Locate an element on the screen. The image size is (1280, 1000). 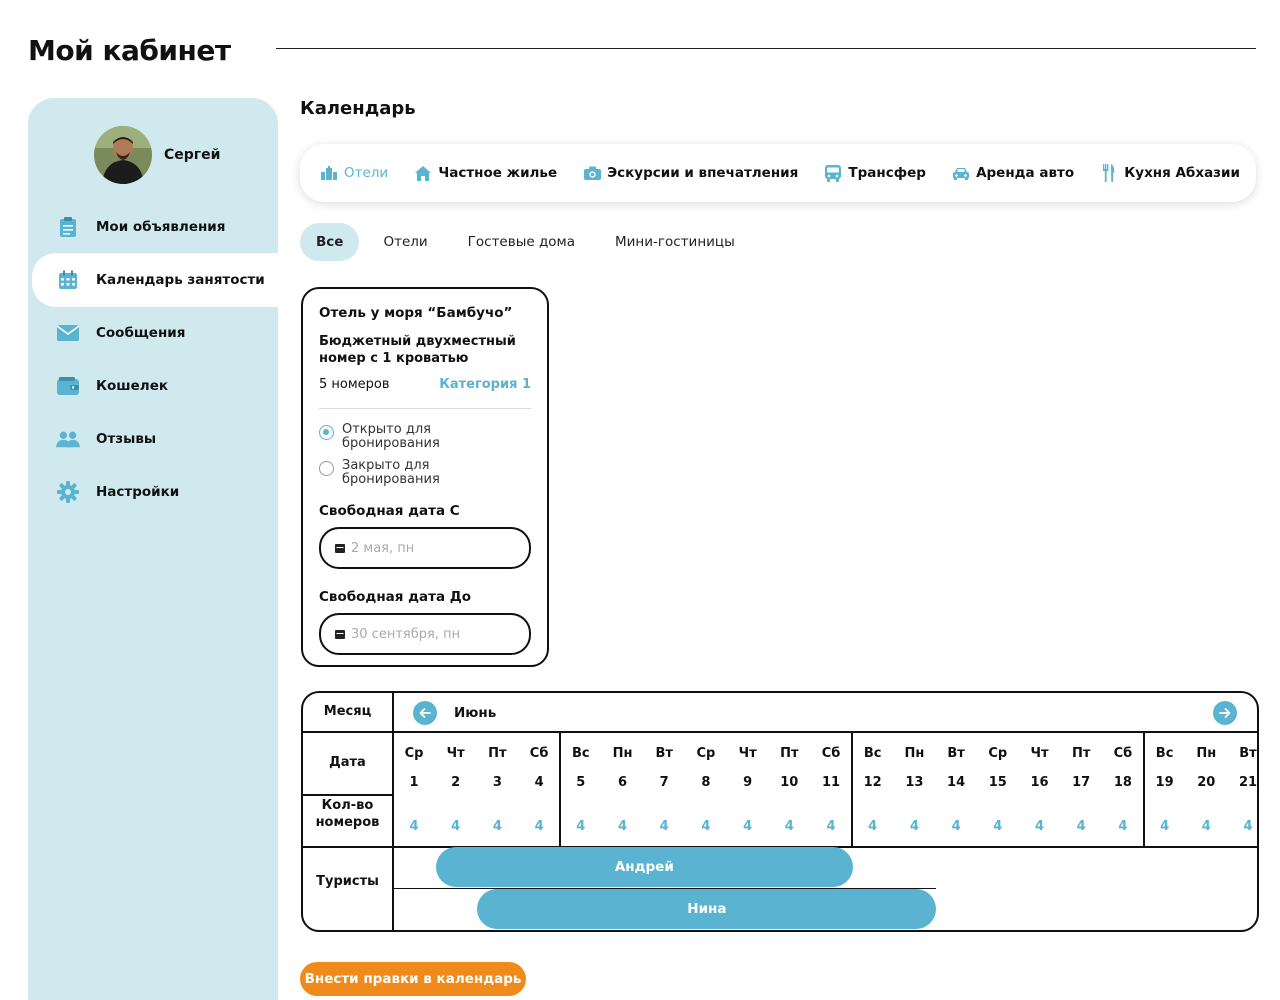
date-from-label: Свободная дата С is located at coordinates (389, 511).